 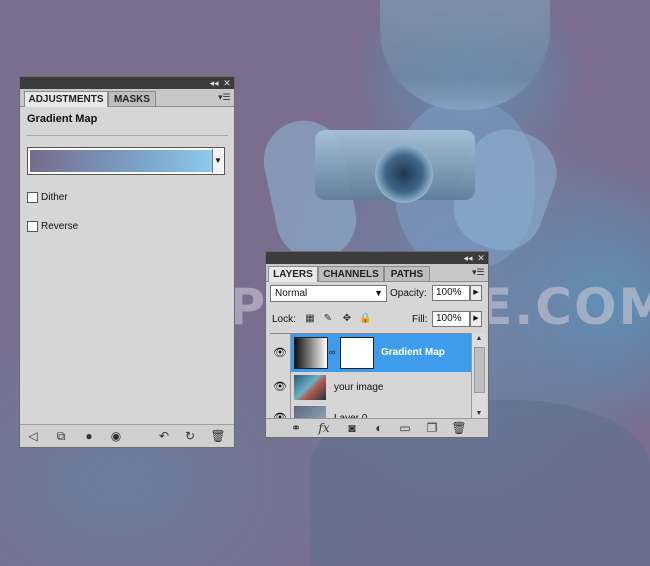 What do you see at coordinates (311, 353) in the screenshot?
I see `adjustment-thumbnail` at bounding box center [311, 353].